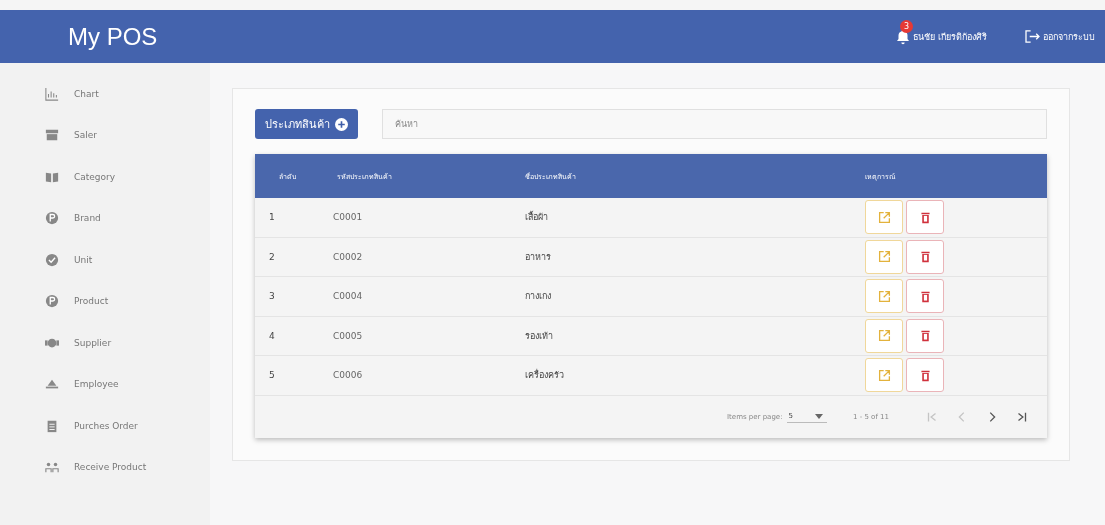 The height and width of the screenshot is (525, 1105). Describe the element at coordinates (272, 335) in the screenshot. I see `table-cell-text: 4` at that location.